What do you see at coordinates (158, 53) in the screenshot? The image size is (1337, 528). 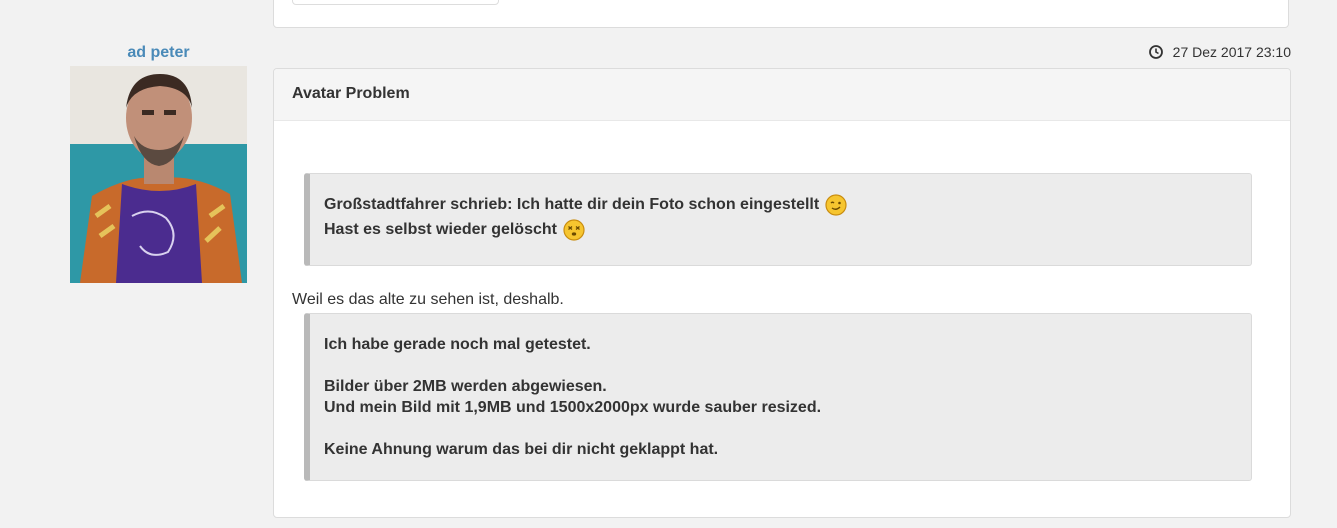 I see `post-author-name: ad peter` at bounding box center [158, 53].